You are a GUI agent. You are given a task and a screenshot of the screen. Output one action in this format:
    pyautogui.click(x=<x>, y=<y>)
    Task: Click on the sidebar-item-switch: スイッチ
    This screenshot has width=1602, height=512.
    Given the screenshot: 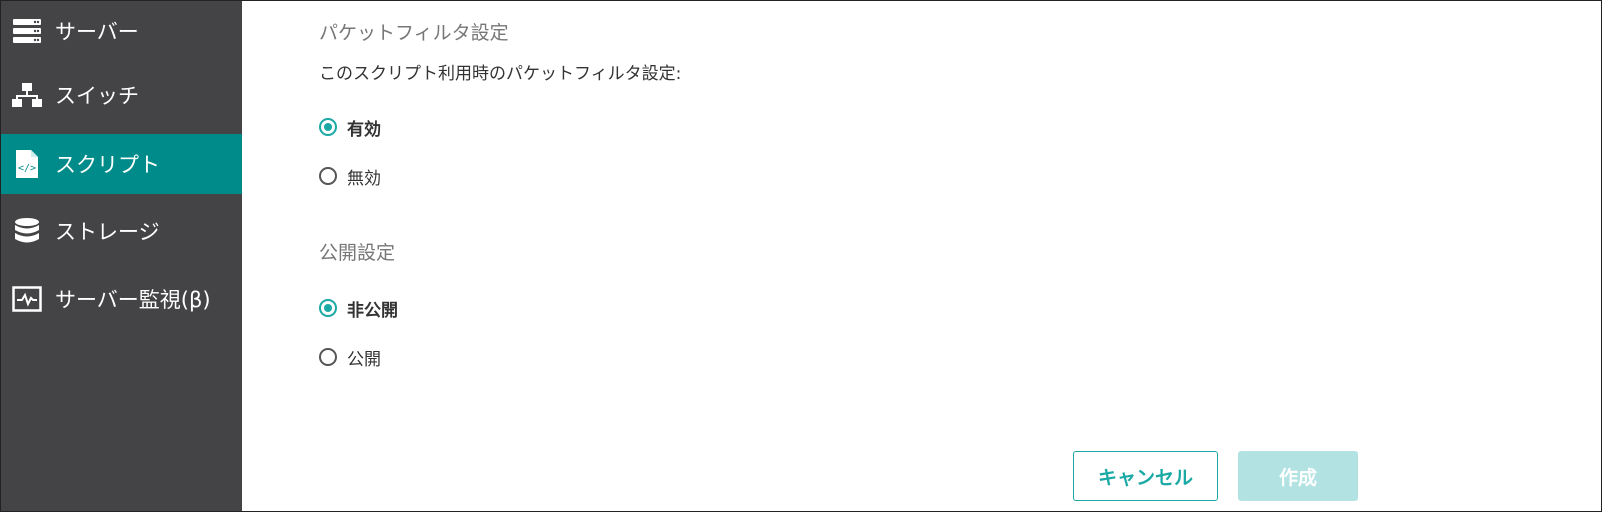 What is the action you would take?
    pyautogui.click(x=121, y=95)
    